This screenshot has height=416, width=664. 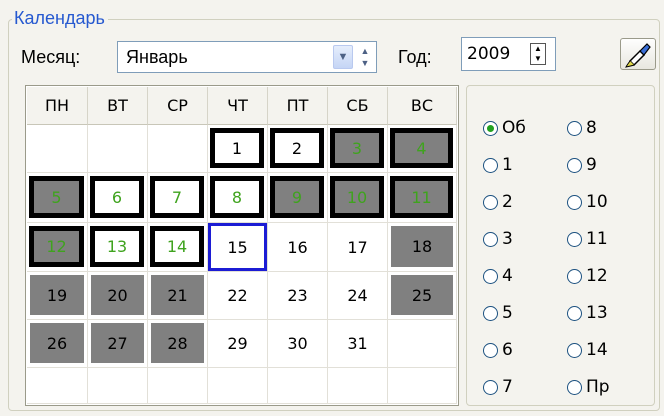 I want to click on day-cell: 6, so click(x=118, y=198).